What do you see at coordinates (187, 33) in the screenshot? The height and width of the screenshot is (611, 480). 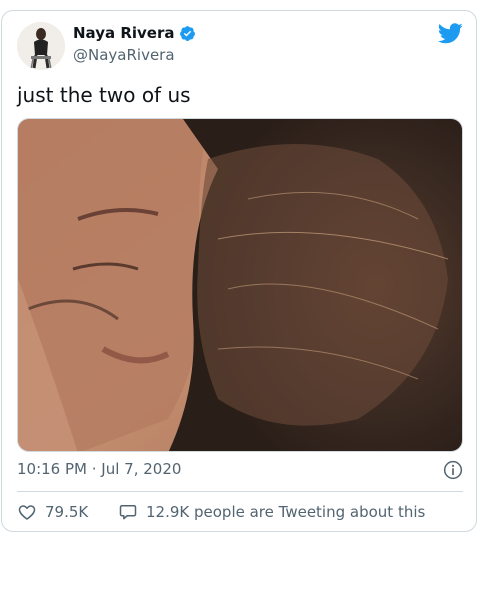 I see `verified-badge-icon` at bounding box center [187, 33].